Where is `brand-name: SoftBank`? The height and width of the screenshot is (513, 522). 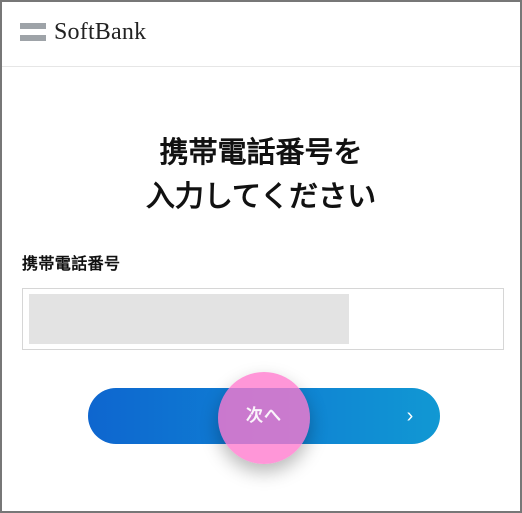
brand-name: SoftBank is located at coordinates (100, 32).